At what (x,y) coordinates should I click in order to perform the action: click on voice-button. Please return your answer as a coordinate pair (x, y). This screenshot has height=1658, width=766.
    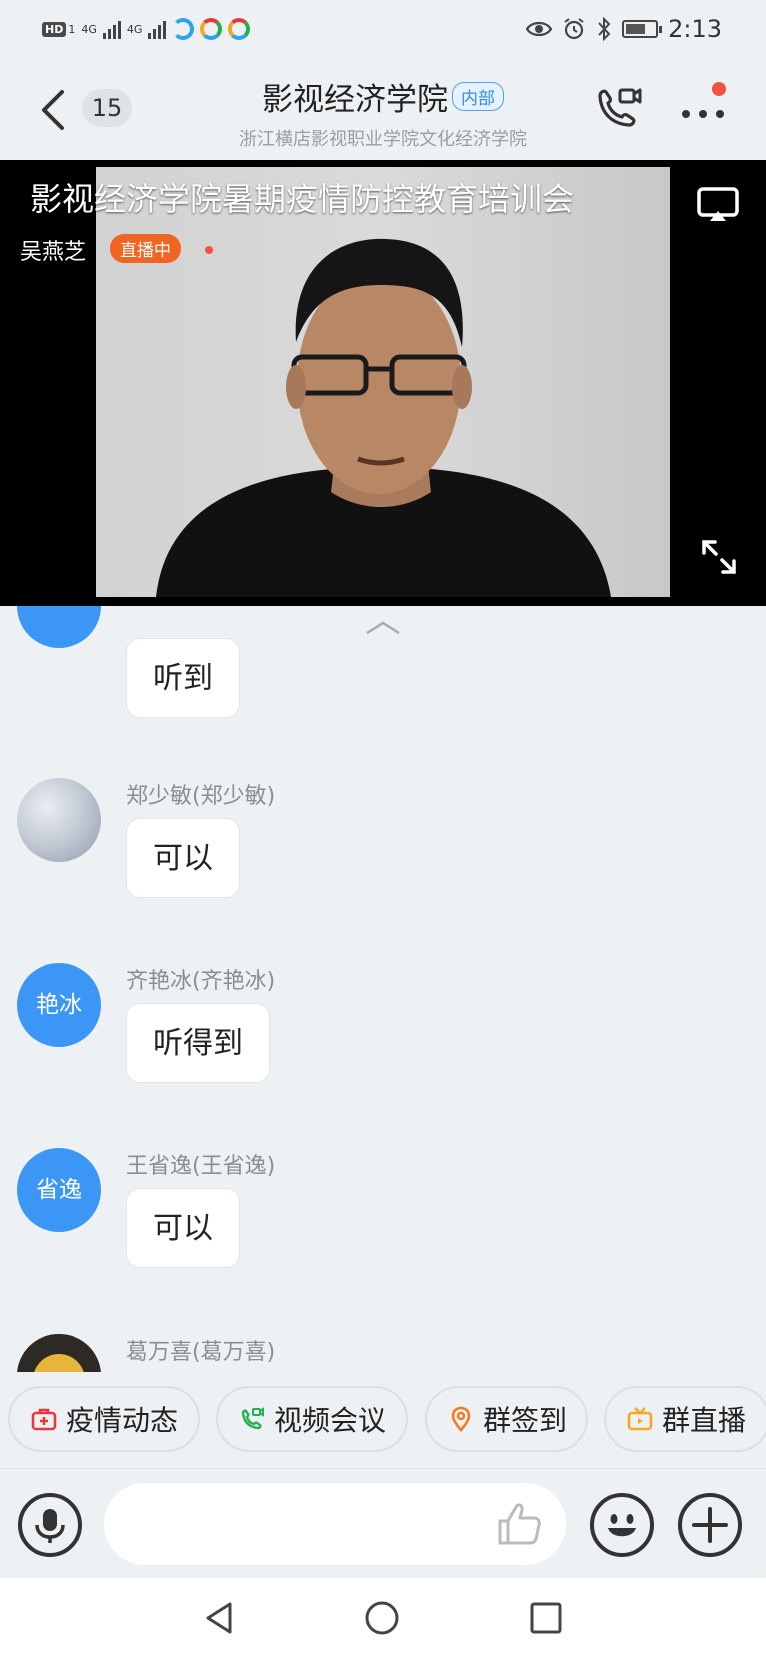
    Looking at the image, I should click on (50, 1525).